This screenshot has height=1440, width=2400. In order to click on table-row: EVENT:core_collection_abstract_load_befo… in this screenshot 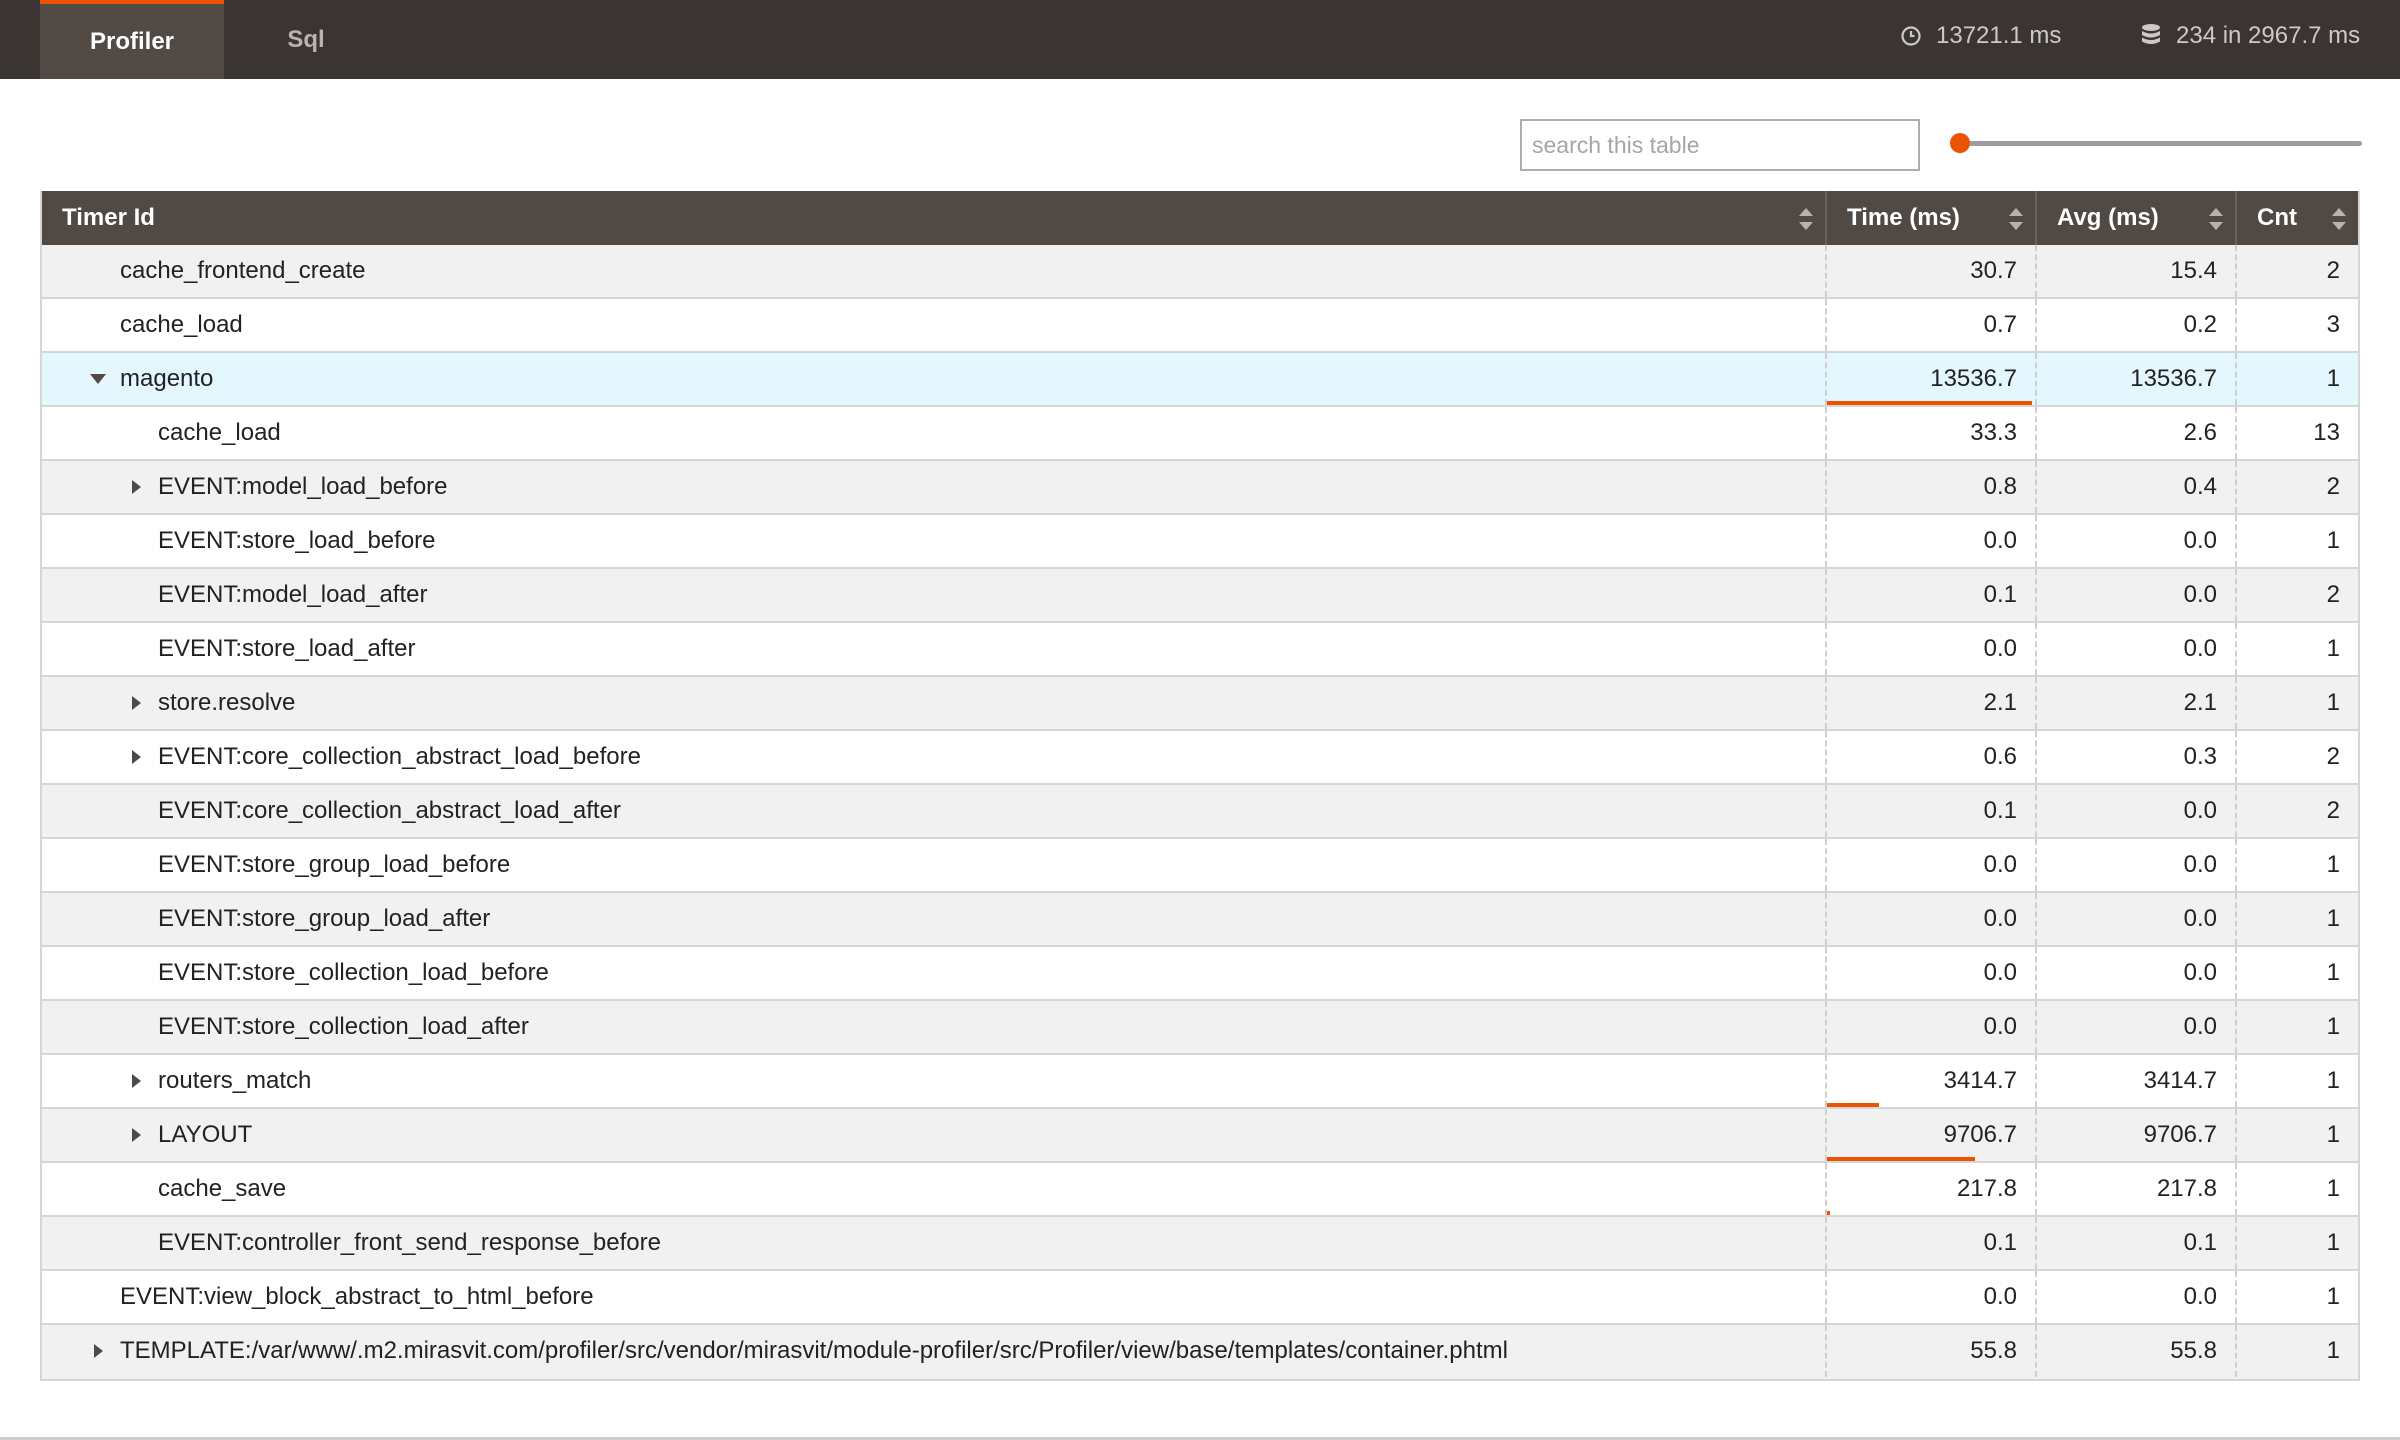, I will do `click(1200, 758)`.